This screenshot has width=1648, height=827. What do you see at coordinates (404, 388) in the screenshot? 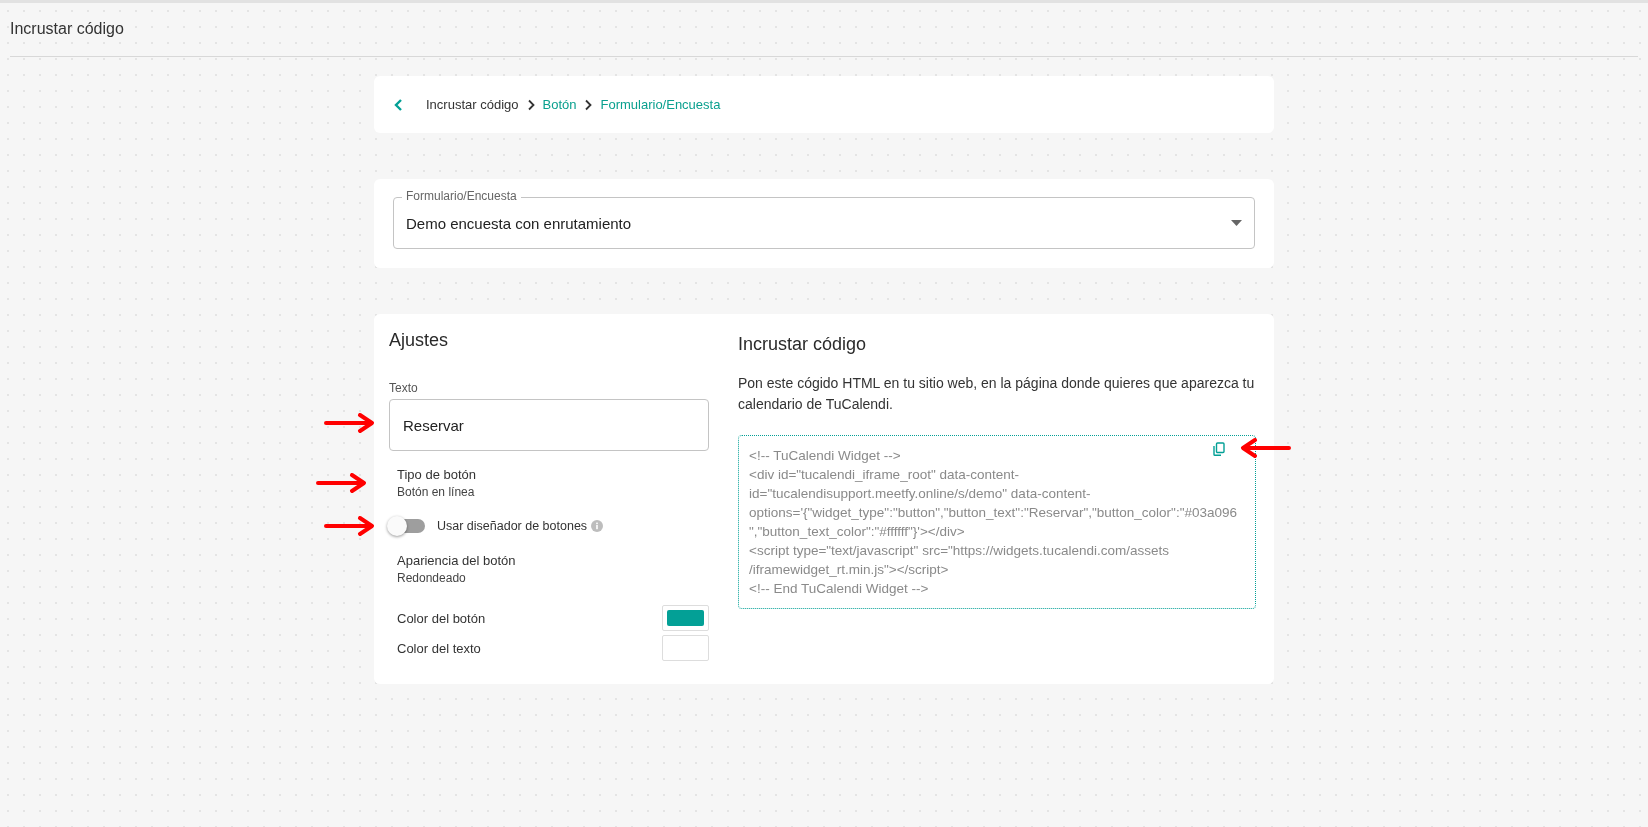
I see `field-label: Texto` at bounding box center [404, 388].